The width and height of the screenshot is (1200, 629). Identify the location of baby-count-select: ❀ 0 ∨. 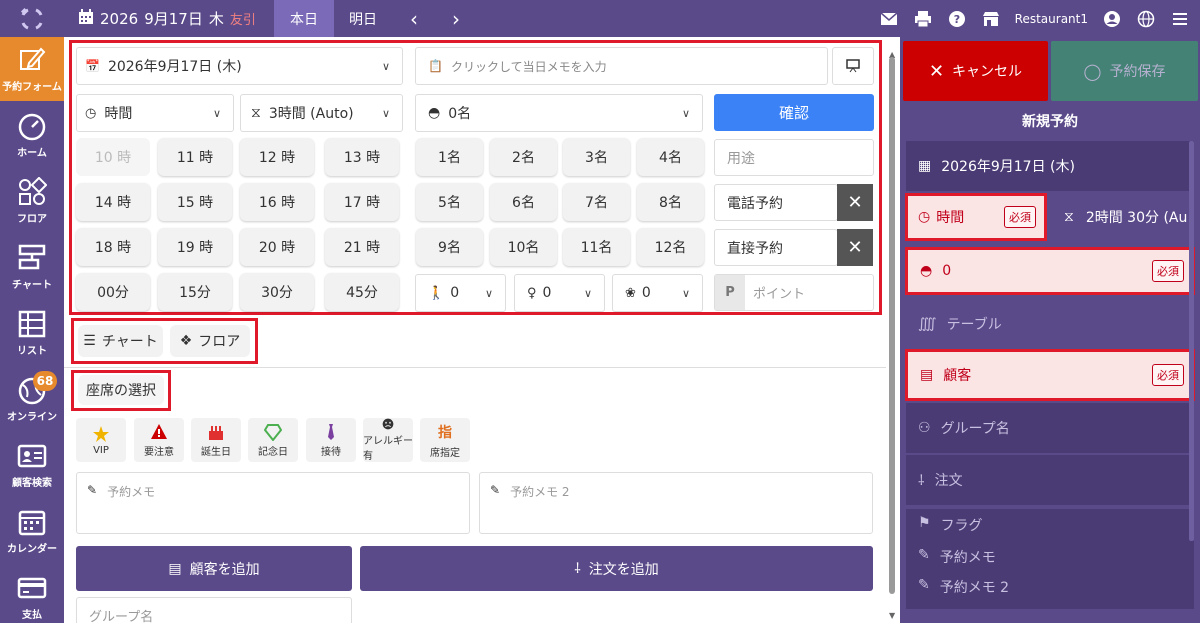
(657, 293).